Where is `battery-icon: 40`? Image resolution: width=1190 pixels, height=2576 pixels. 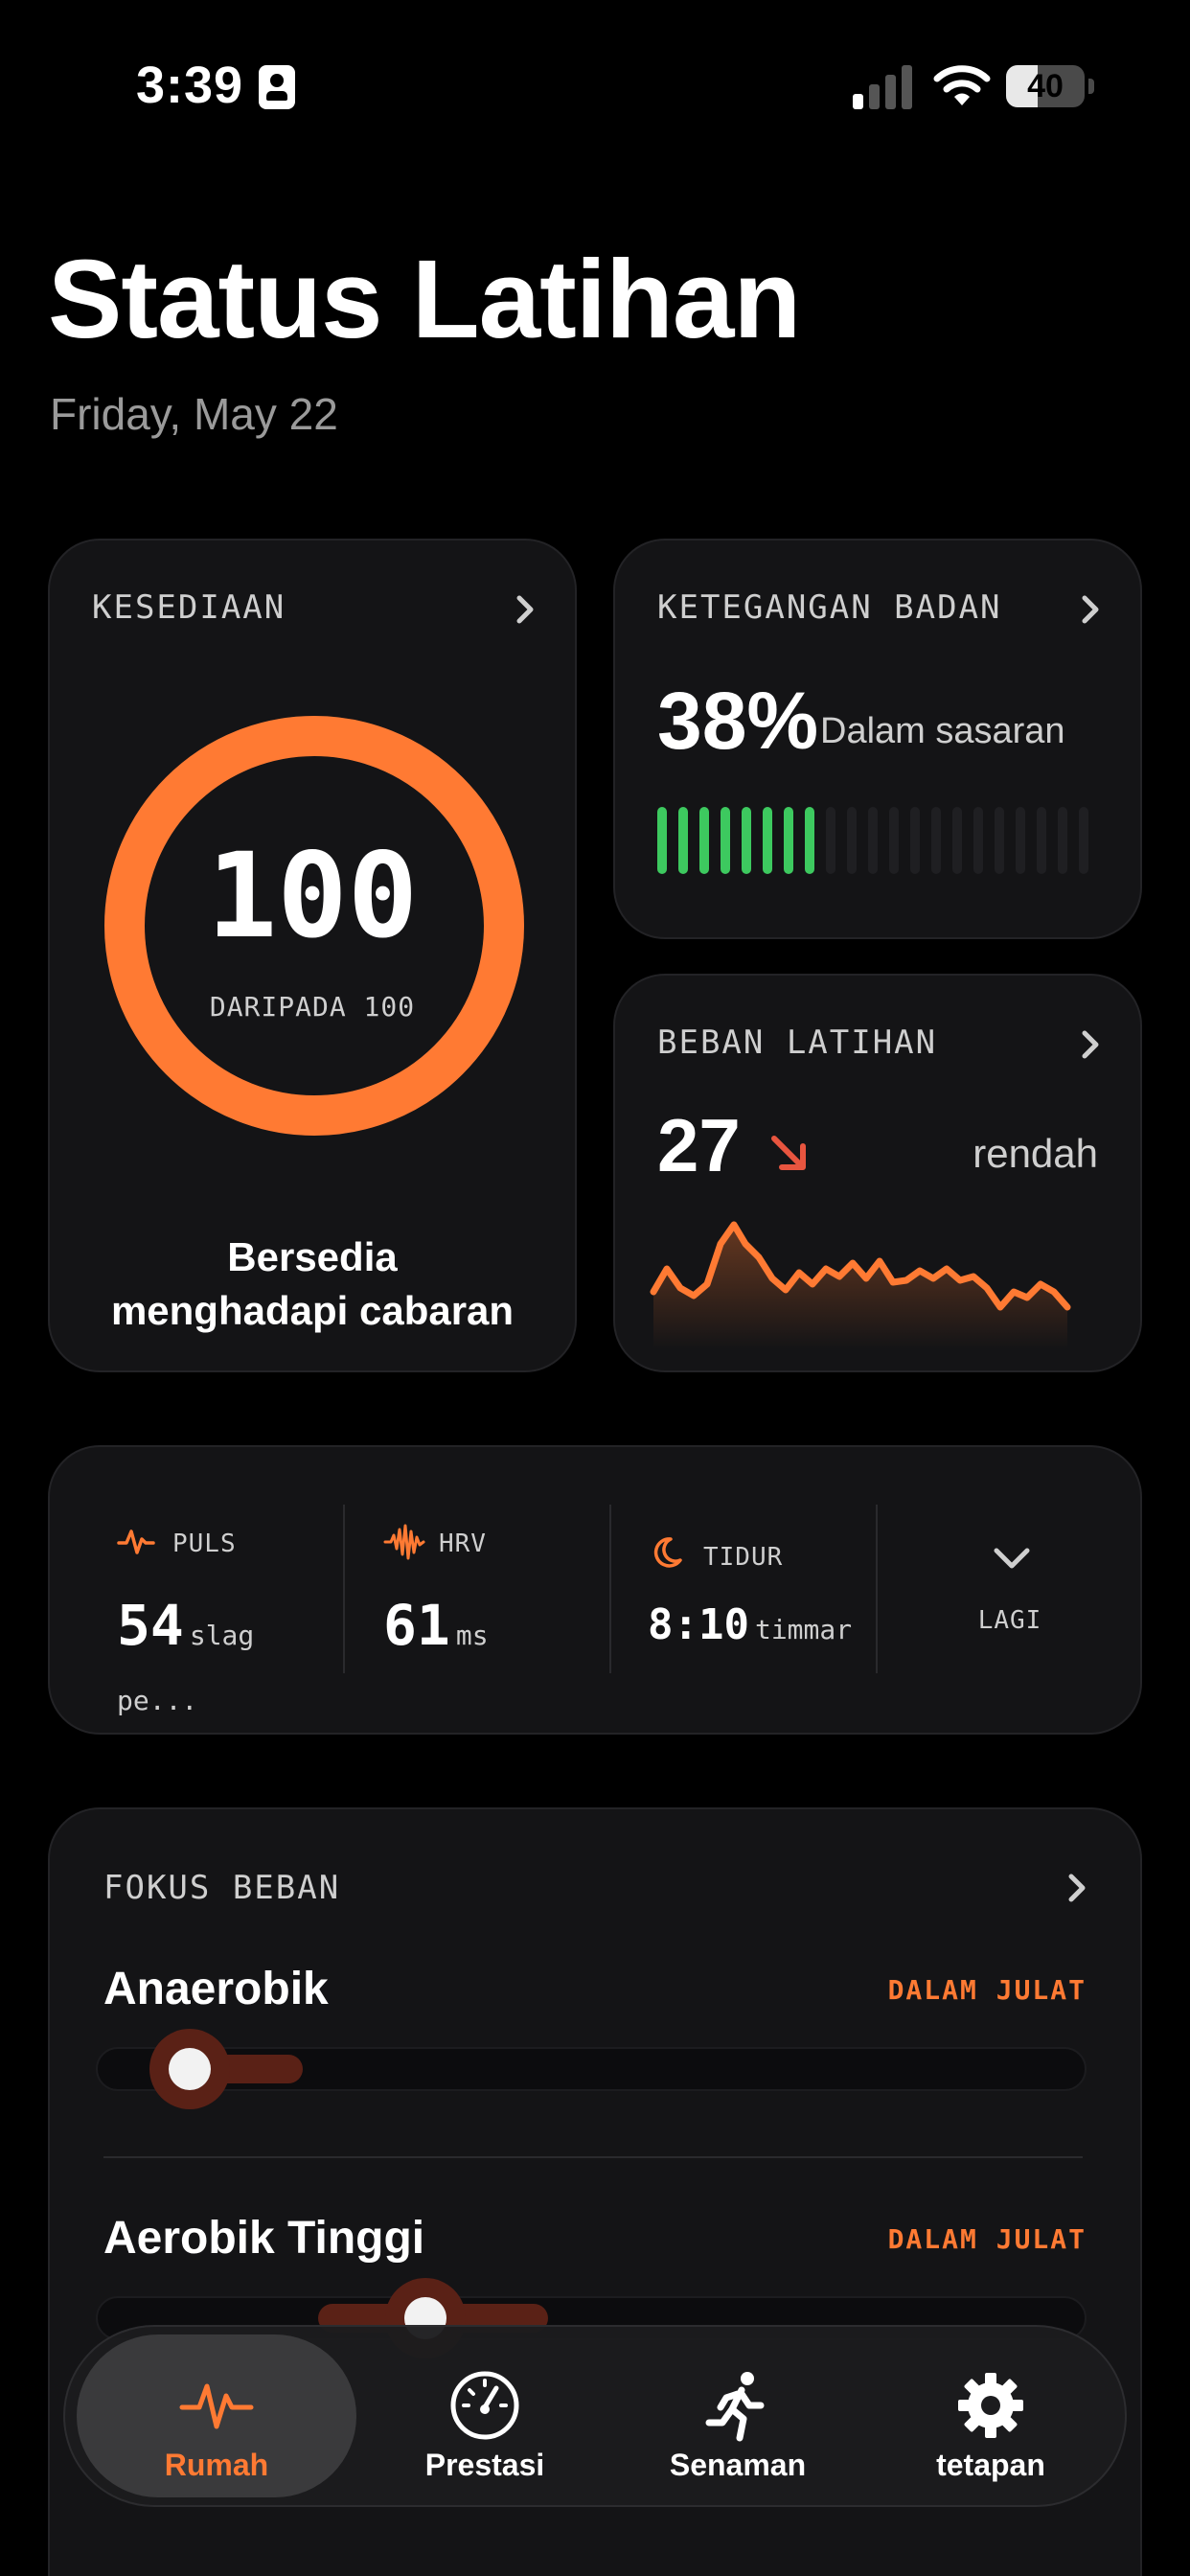 battery-icon: 40 is located at coordinates (1045, 86).